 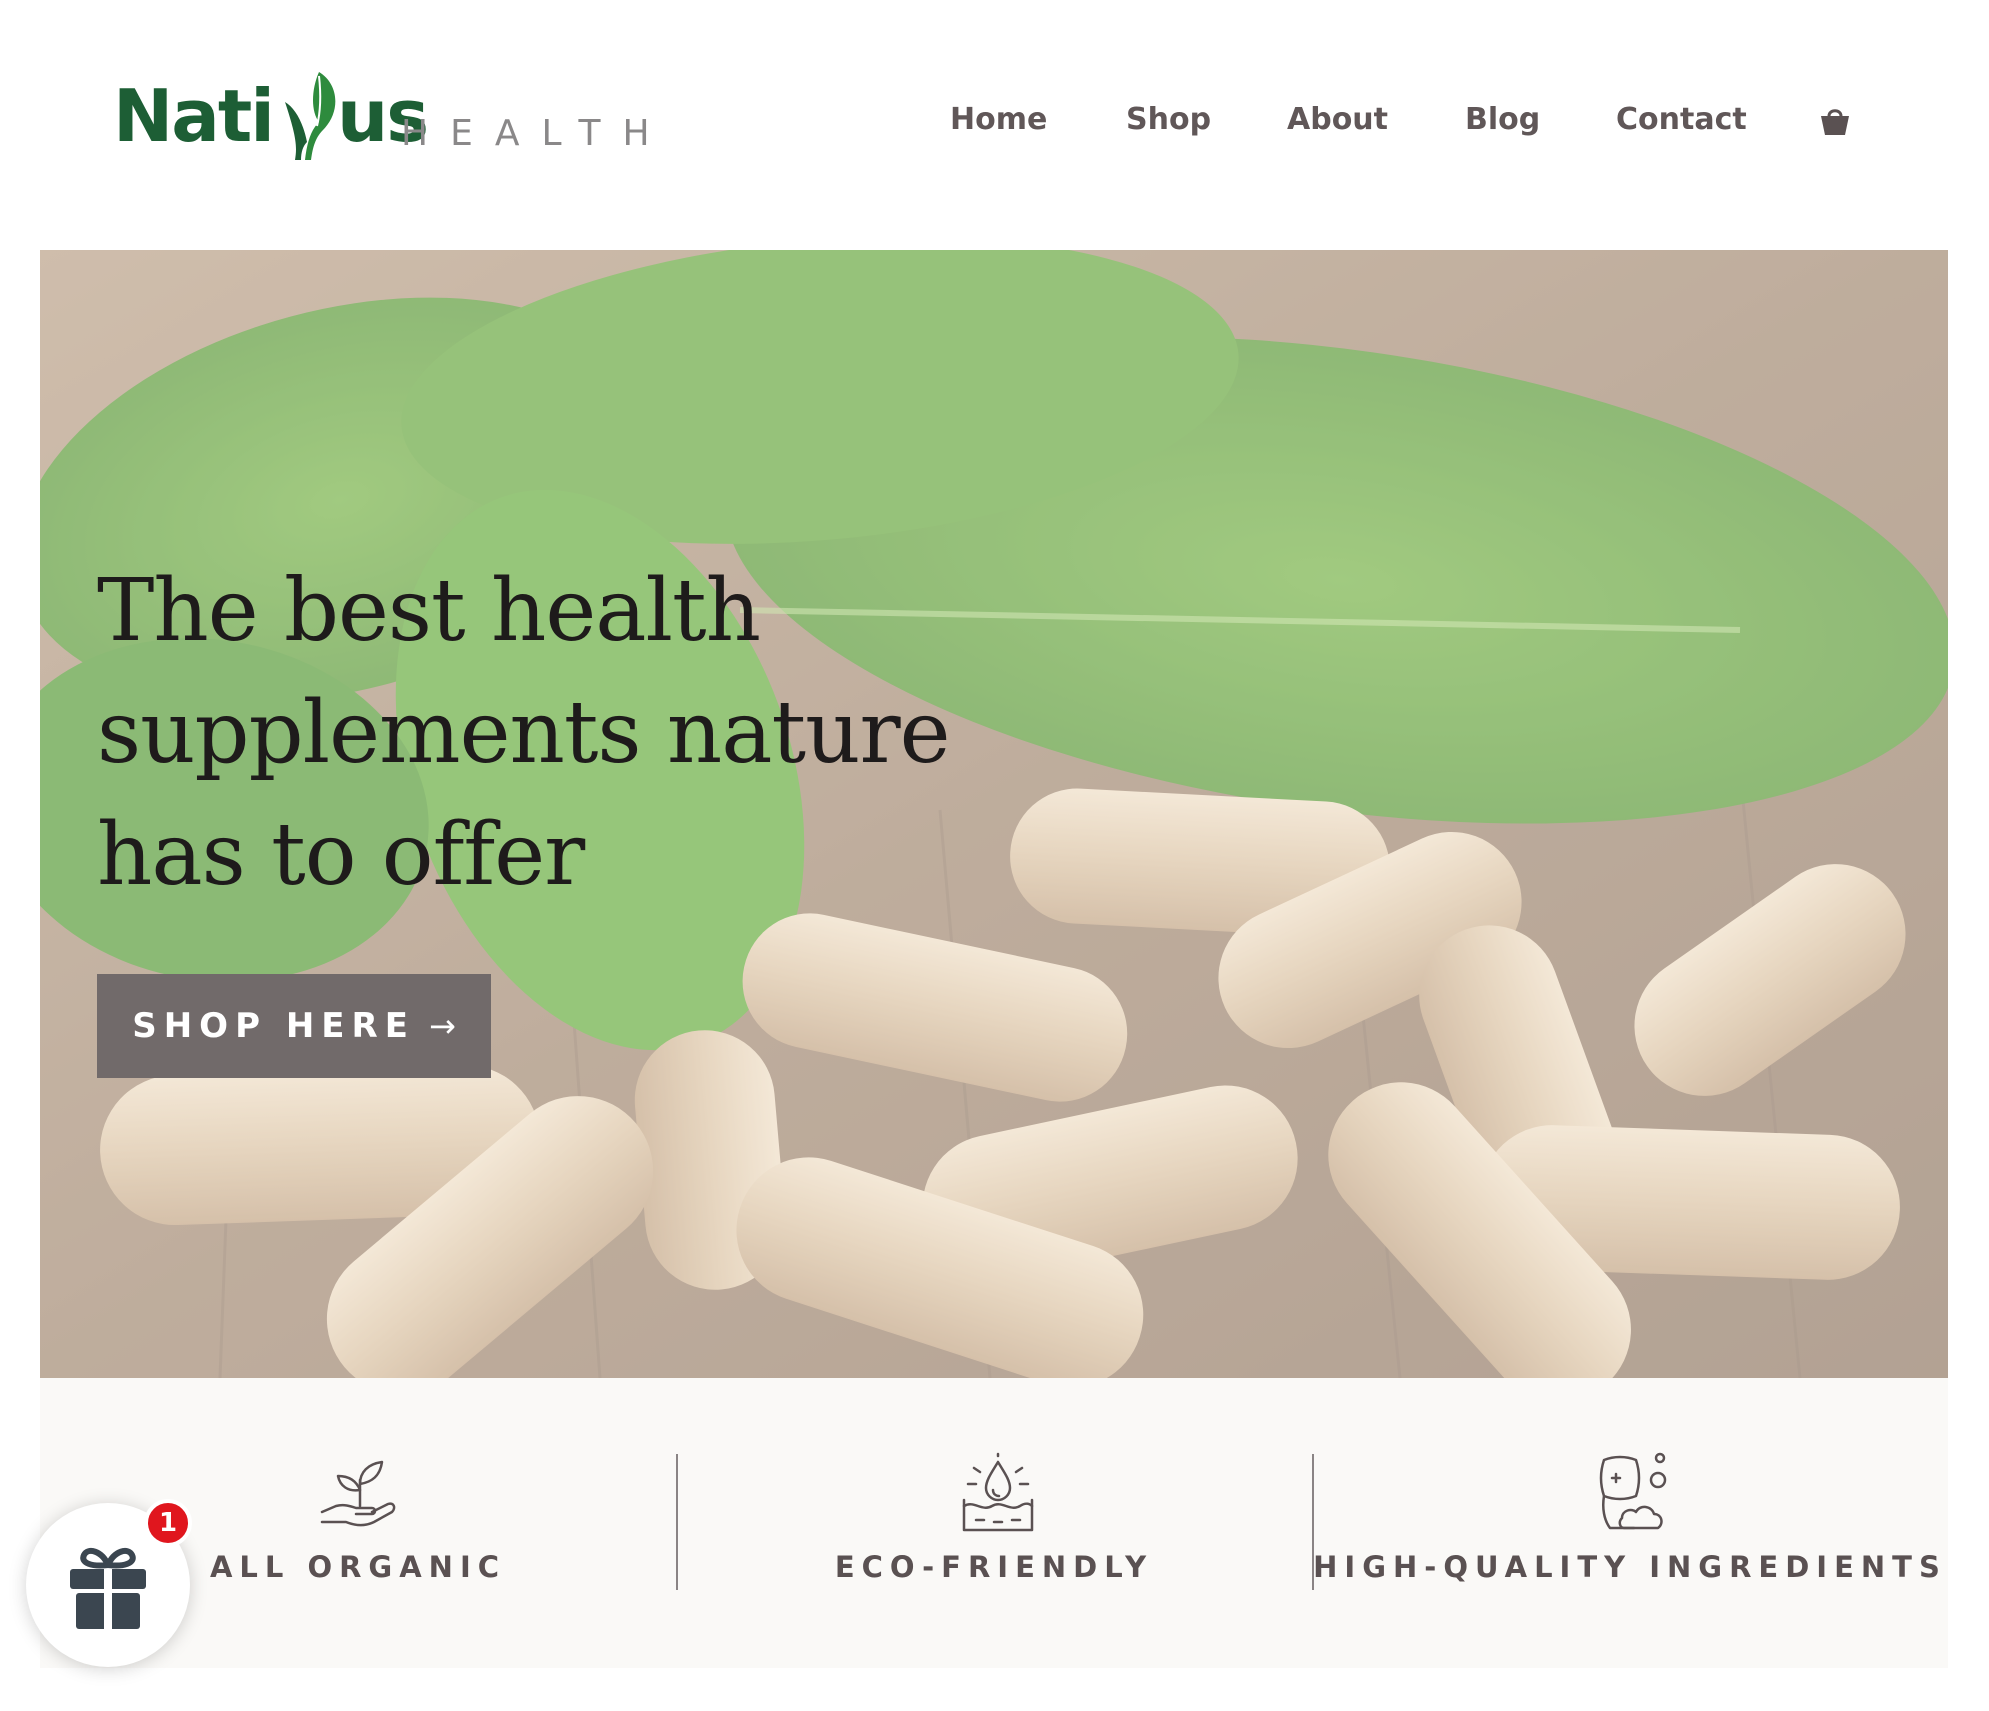 I want to click on shop-here-button: SHOP HERE →, so click(x=294, y=1026).